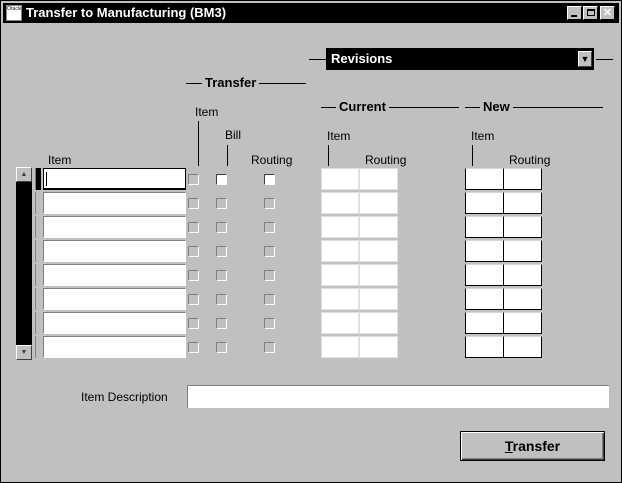 This screenshot has width=622, height=483. I want to click on minimize-button, so click(574, 13).